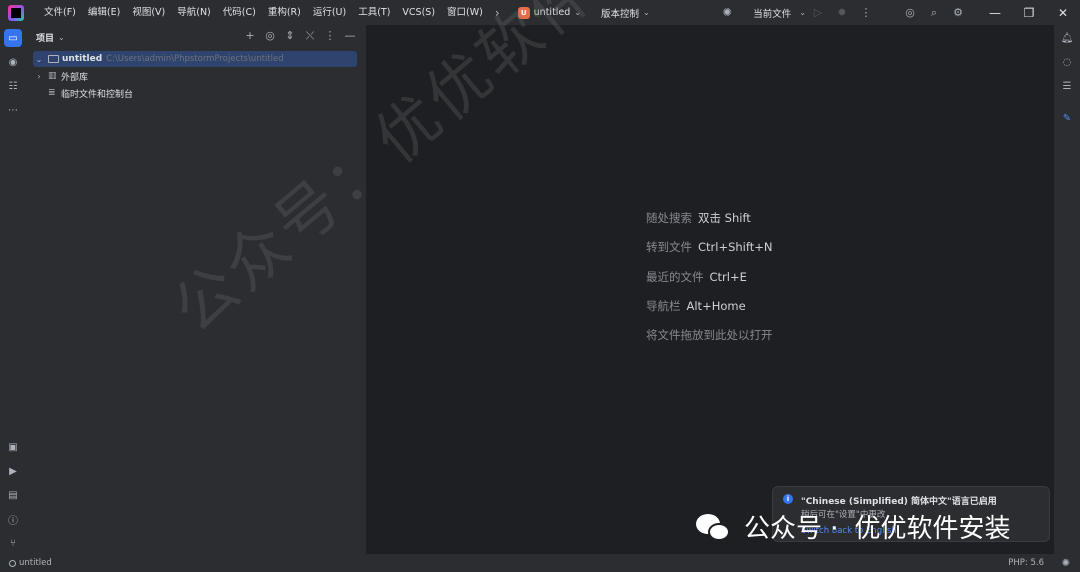  Describe the element at coordinates (97, 94) in the screenshot. I see `tree-label: 临时文件和控制台` at that location.